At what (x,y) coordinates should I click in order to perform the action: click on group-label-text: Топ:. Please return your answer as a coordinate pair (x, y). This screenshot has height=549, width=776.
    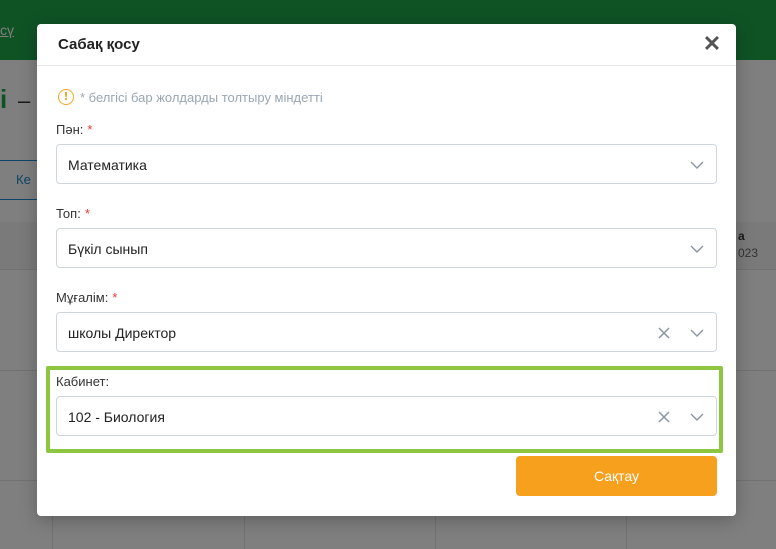
    Looking at the image, I should click on (68, 213).